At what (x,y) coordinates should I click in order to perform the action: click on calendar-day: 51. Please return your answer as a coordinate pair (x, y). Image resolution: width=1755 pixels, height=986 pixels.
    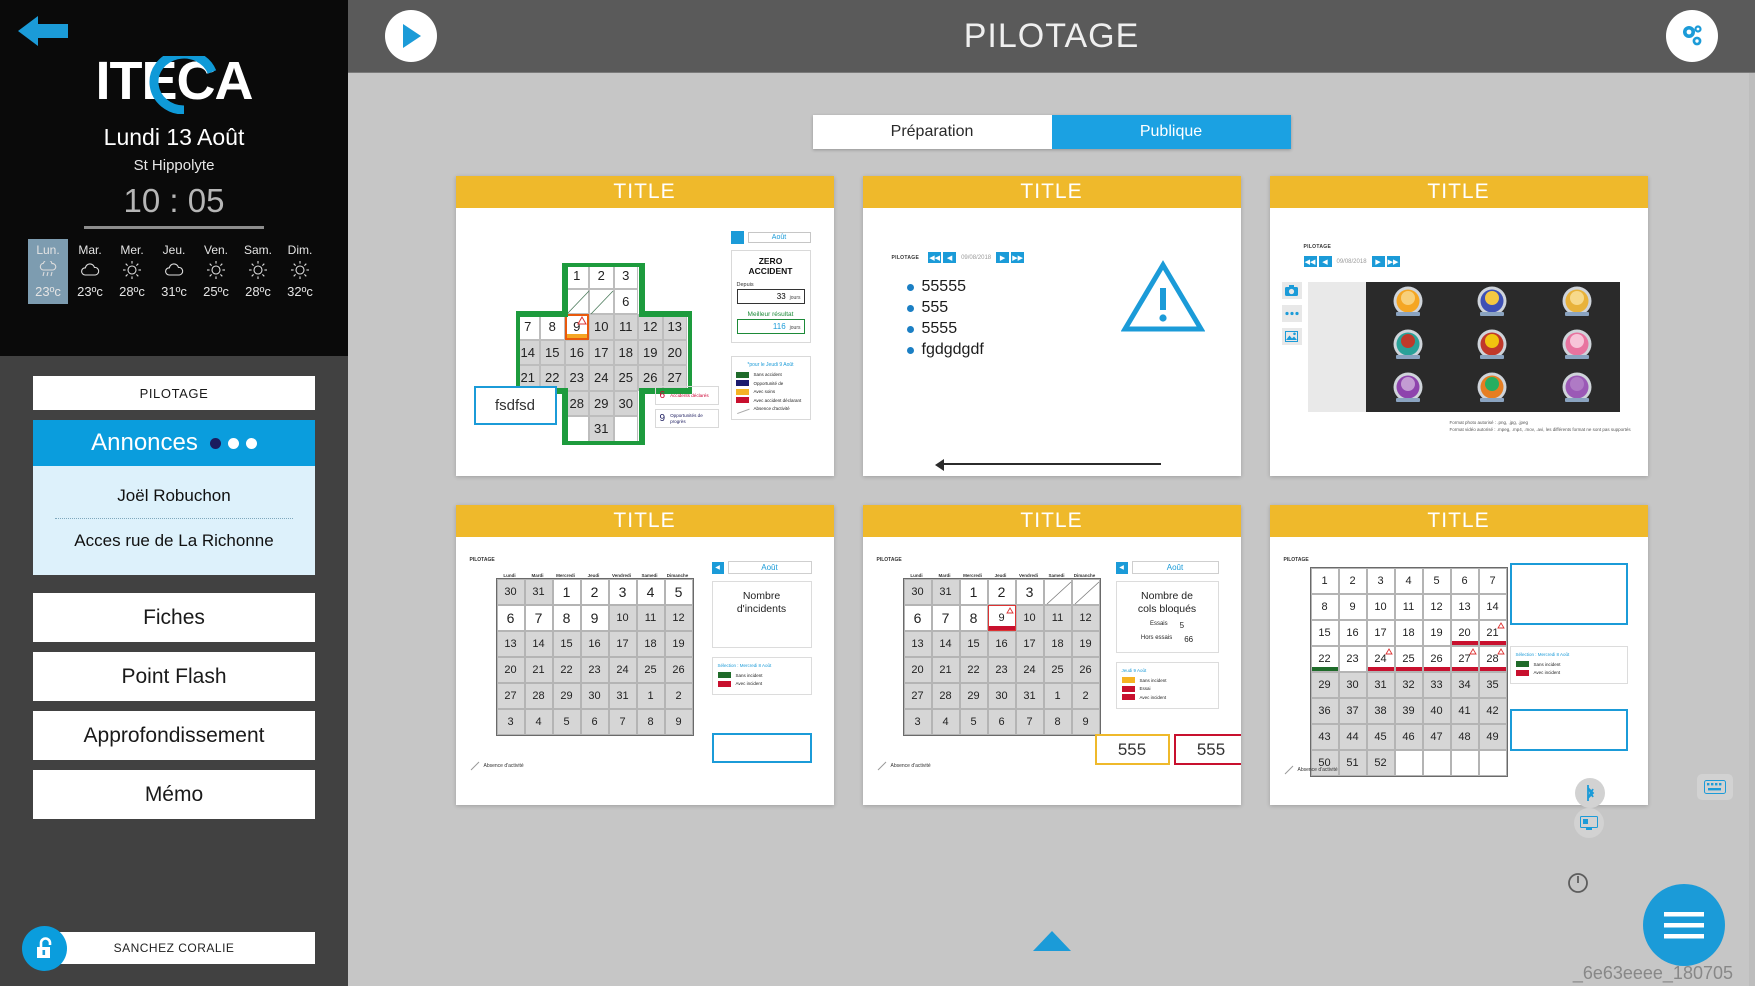
    Looking at the image, I should click on (1352, 763).